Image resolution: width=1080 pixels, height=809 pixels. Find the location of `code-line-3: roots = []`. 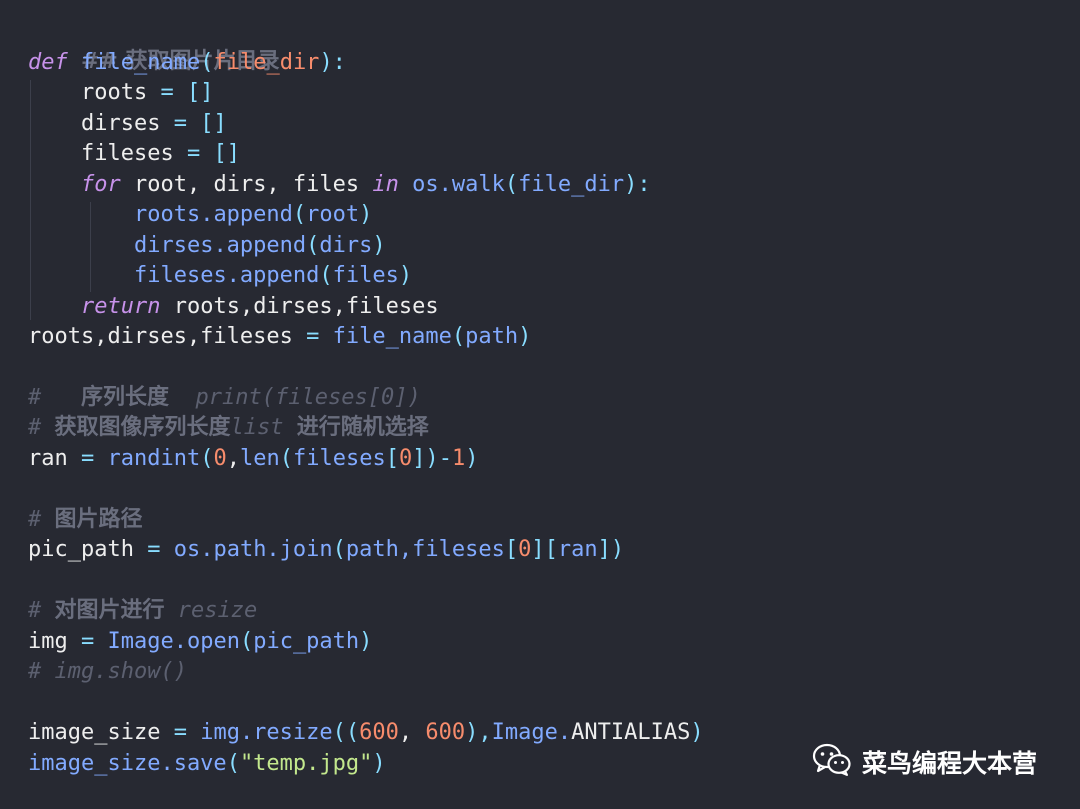

code-line-3: roots = [] is located at coordinates (147, 92).